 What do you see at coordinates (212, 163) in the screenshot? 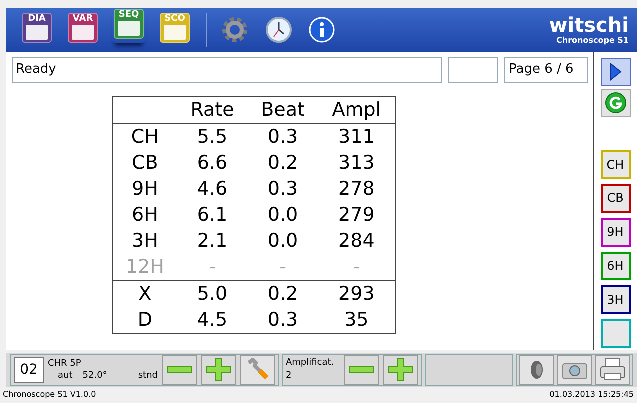
I see `table-cell-text: 6.6` at bounding box center [212, 163].